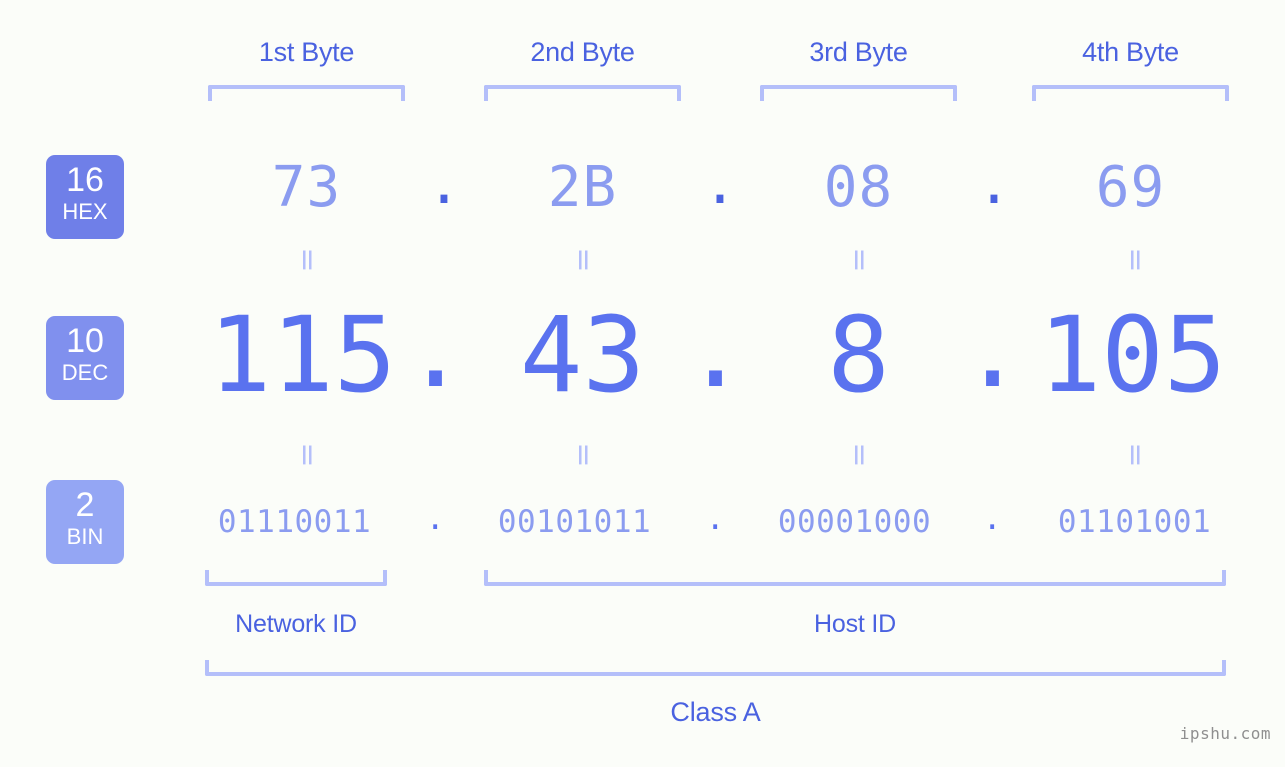 This screenshot has width=1285, height=767. Describe the element at coordinates (574, 522) in the screenshot. I see `bin-value-2: 00101011` at that location.